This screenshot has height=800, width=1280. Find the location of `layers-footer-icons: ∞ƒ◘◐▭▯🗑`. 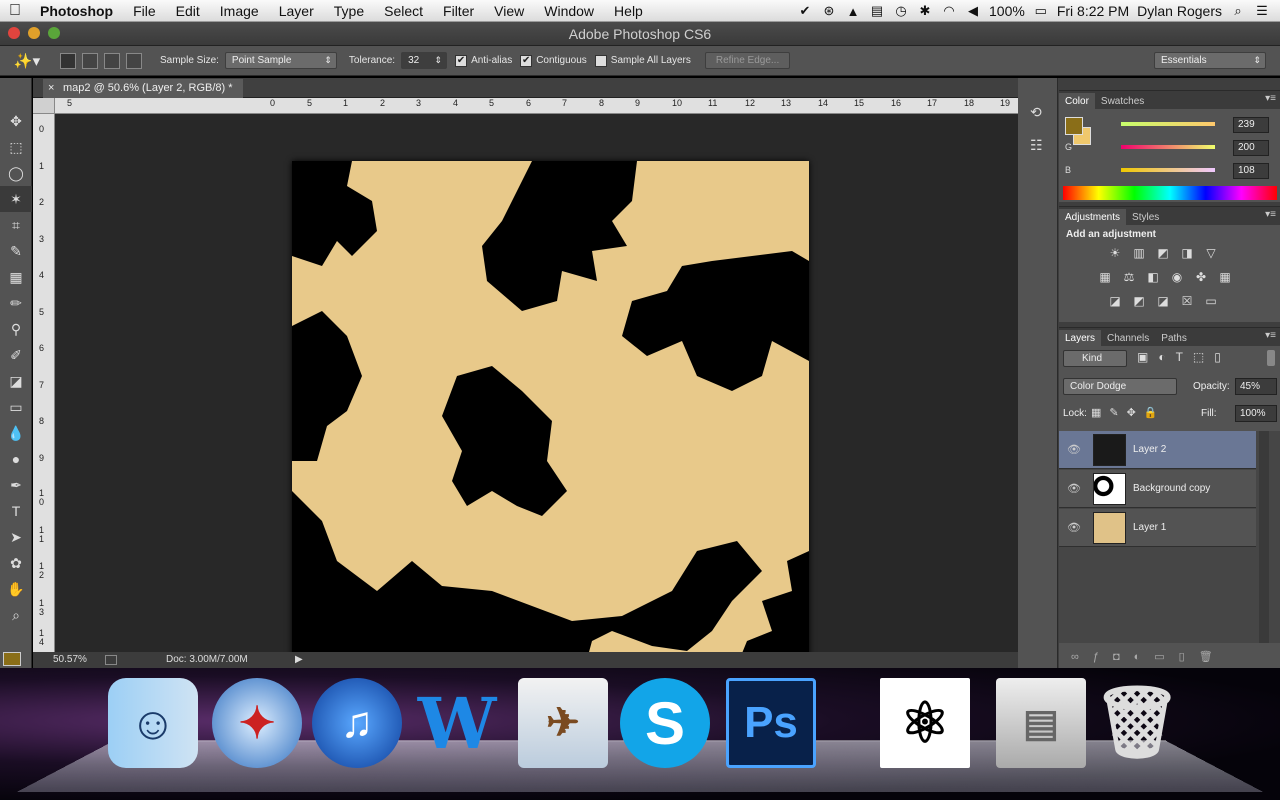

layers-footer-icons: ∞ƒ◘◐▭▯🗑 is located at coordinates (1169, 657).